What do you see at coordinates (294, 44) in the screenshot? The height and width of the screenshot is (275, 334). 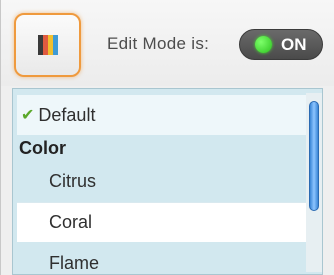 I see `toggle-state-label: ON` at bounding box center [294, 44].